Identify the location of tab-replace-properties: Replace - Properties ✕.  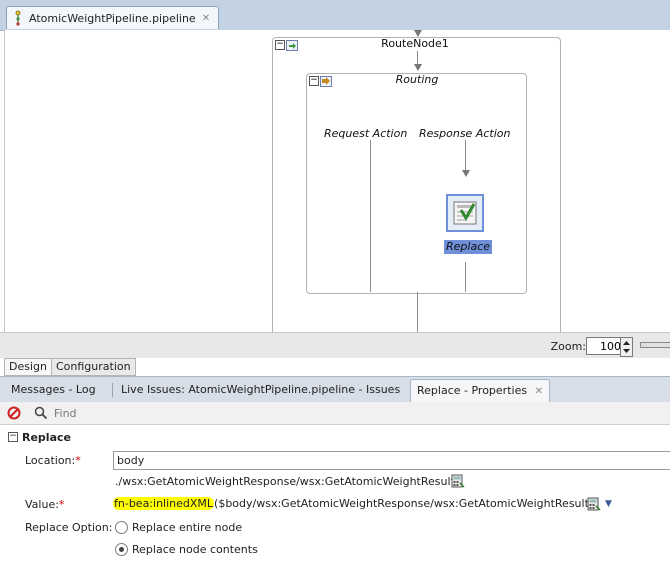
(480, 390).